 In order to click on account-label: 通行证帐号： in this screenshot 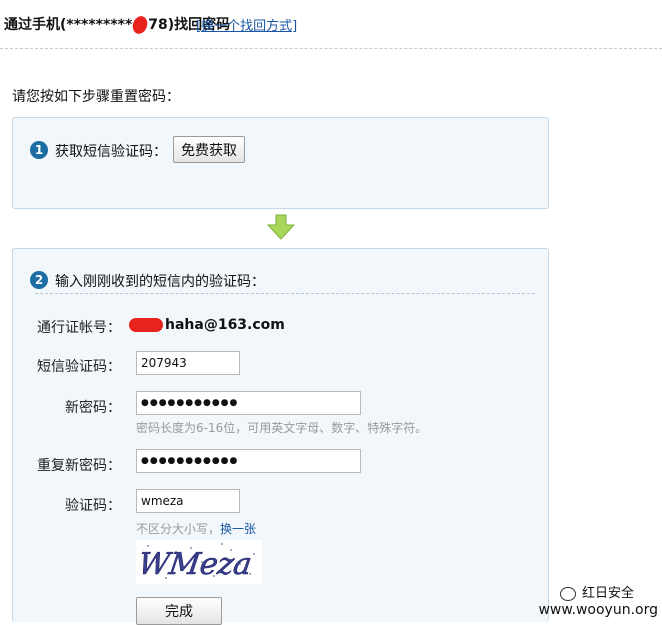, I will do `click(79, 328)`.